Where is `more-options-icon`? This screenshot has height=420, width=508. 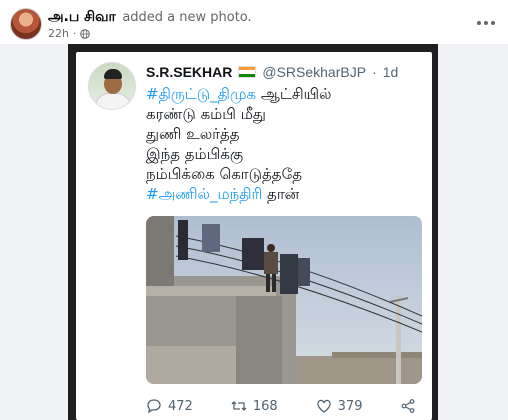
more-options-icon is located at coordinates (486, 23).